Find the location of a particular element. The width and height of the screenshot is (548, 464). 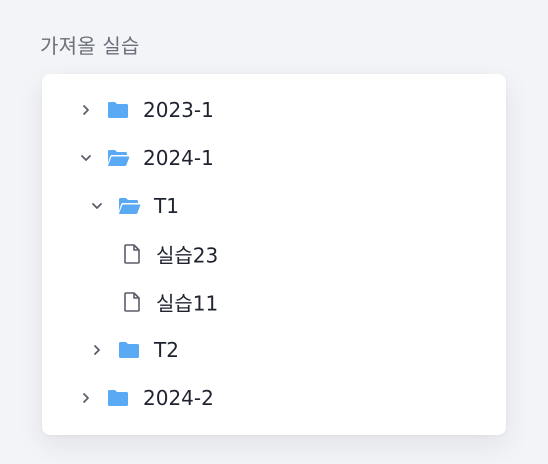

section-title: 가져올 실습 is located at coordinates (90, 46).